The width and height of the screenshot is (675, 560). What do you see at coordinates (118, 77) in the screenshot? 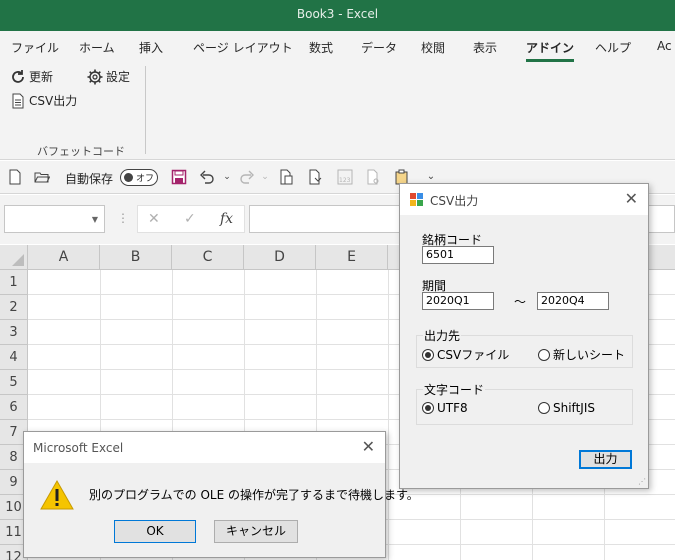
I see `settings-label: 設定` at bounding box center [118, 77].